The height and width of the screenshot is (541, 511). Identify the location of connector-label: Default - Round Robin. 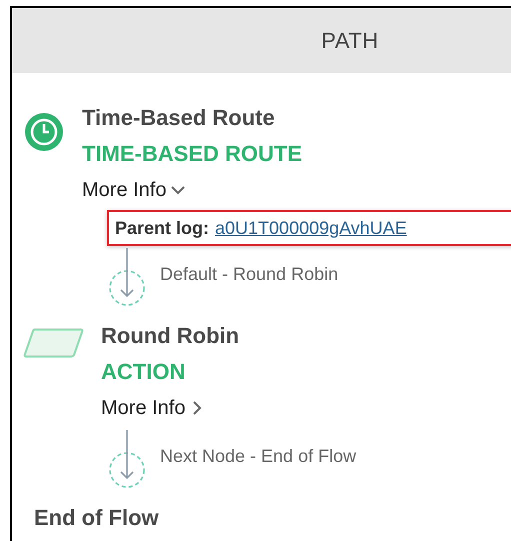
(249, 274).